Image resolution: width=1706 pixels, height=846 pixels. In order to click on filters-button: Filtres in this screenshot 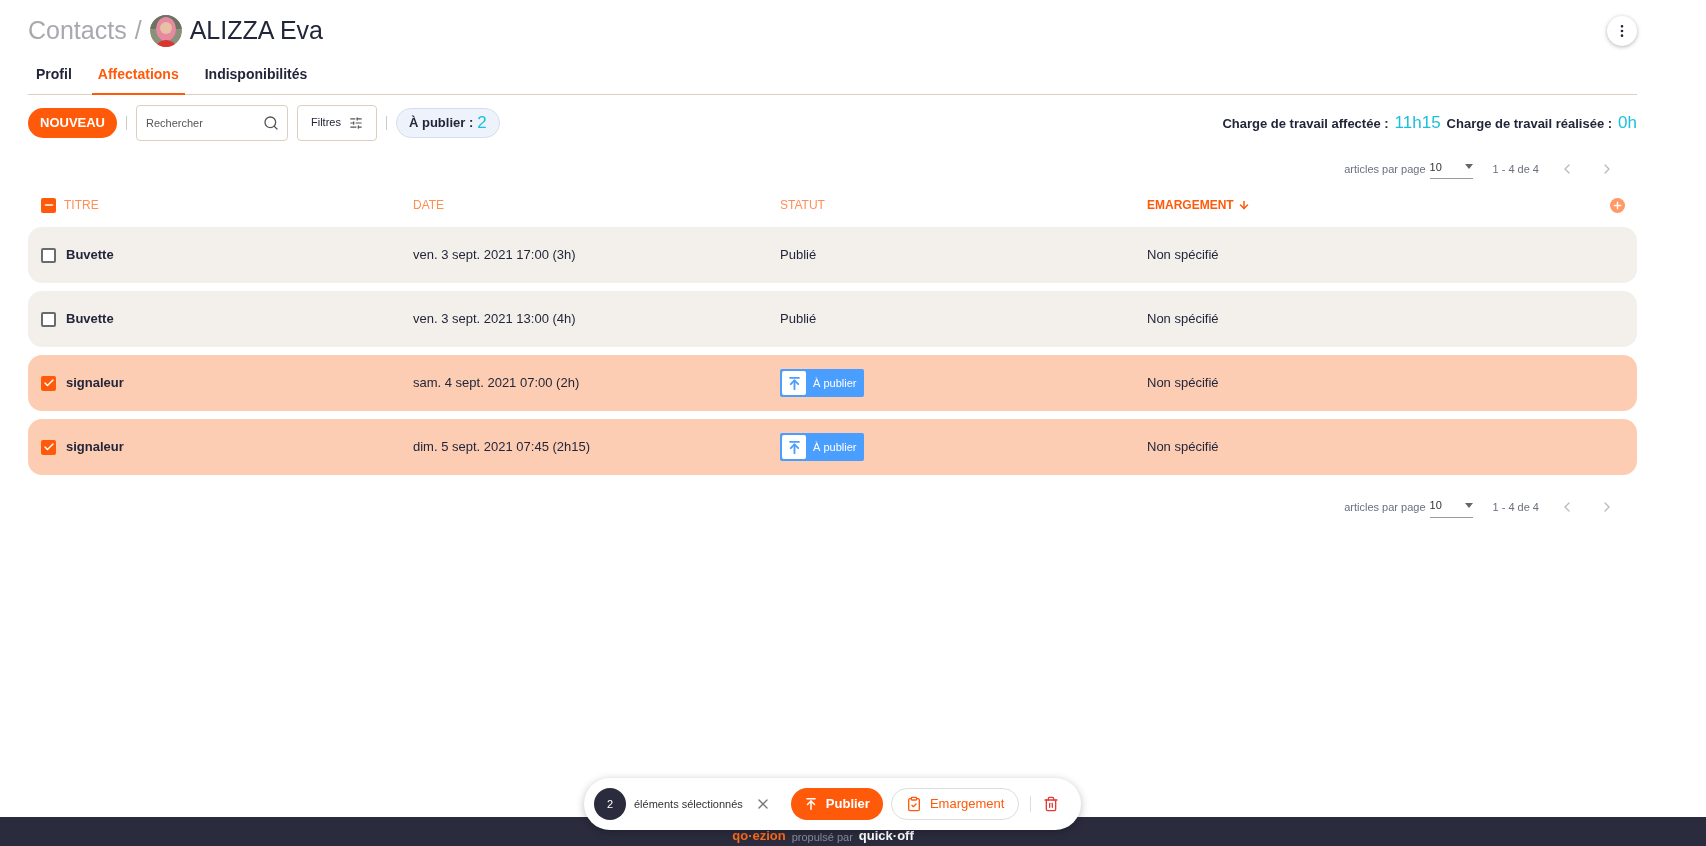, I will do `click(337, 122)`.